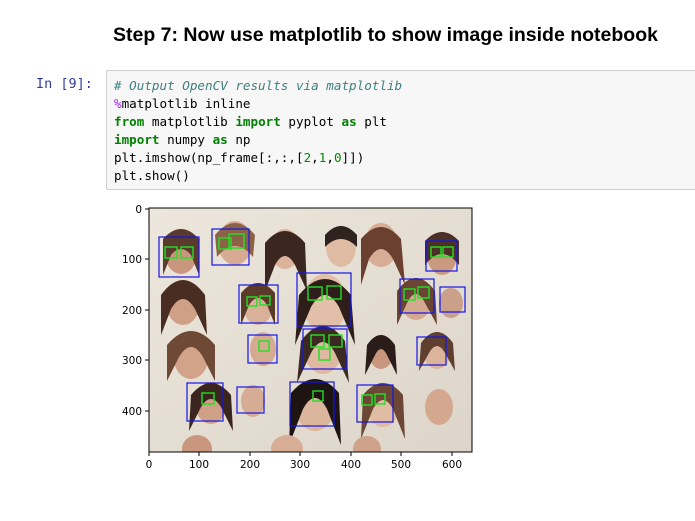  Describe the element at coordinates (258, 121) in the screenshot. I see `keyword-import: import` at that location.